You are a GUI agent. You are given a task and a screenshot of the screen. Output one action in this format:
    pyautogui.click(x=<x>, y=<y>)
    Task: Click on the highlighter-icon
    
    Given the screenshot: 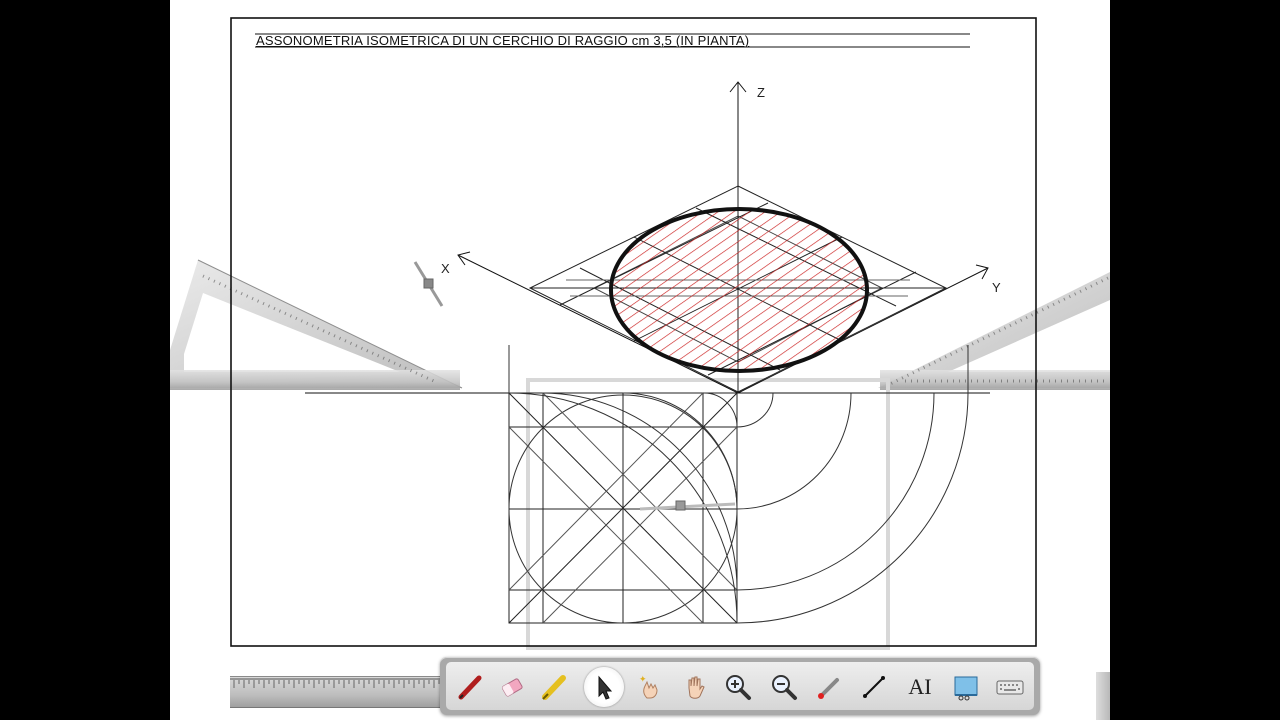 What is the action you would take?
    pyautogui.click(x=554, y=687)
    